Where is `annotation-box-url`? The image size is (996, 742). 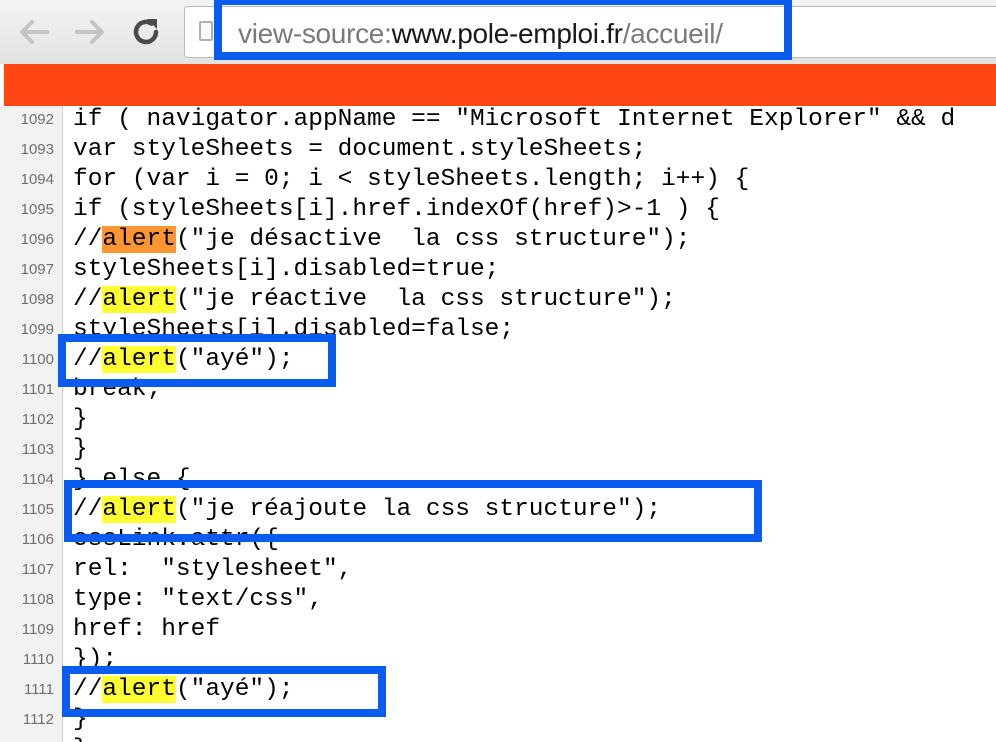
annotation-box-url is located at coordinates (503, 30).